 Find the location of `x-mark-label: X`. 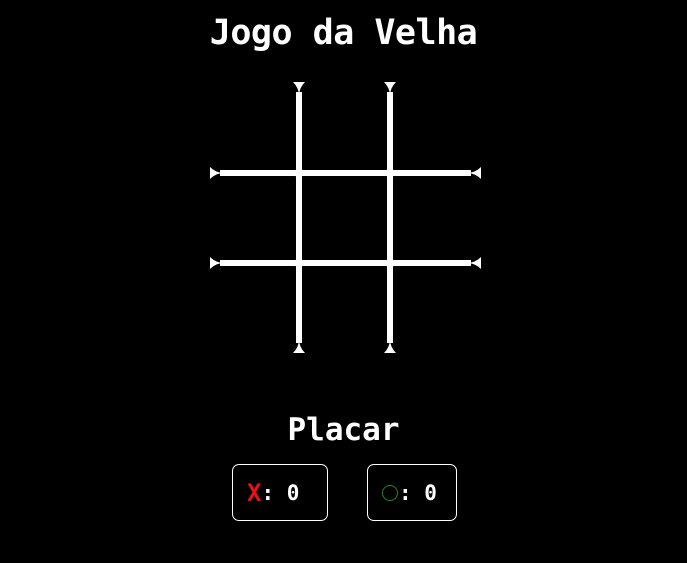

x-mark-label: X is located at coordinates (254, 492).